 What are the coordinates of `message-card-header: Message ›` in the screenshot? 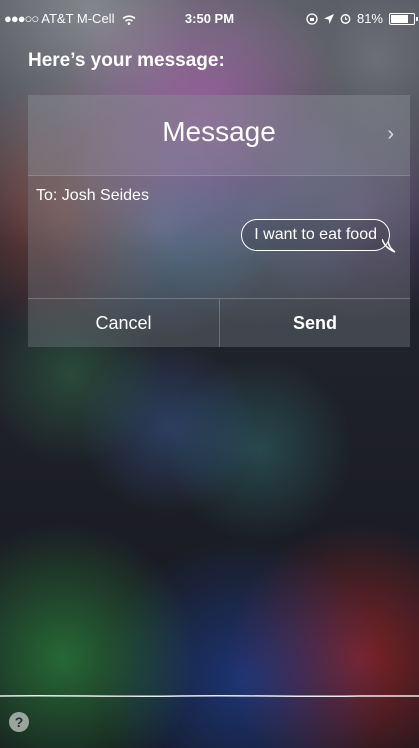 It's located at (219, 135).